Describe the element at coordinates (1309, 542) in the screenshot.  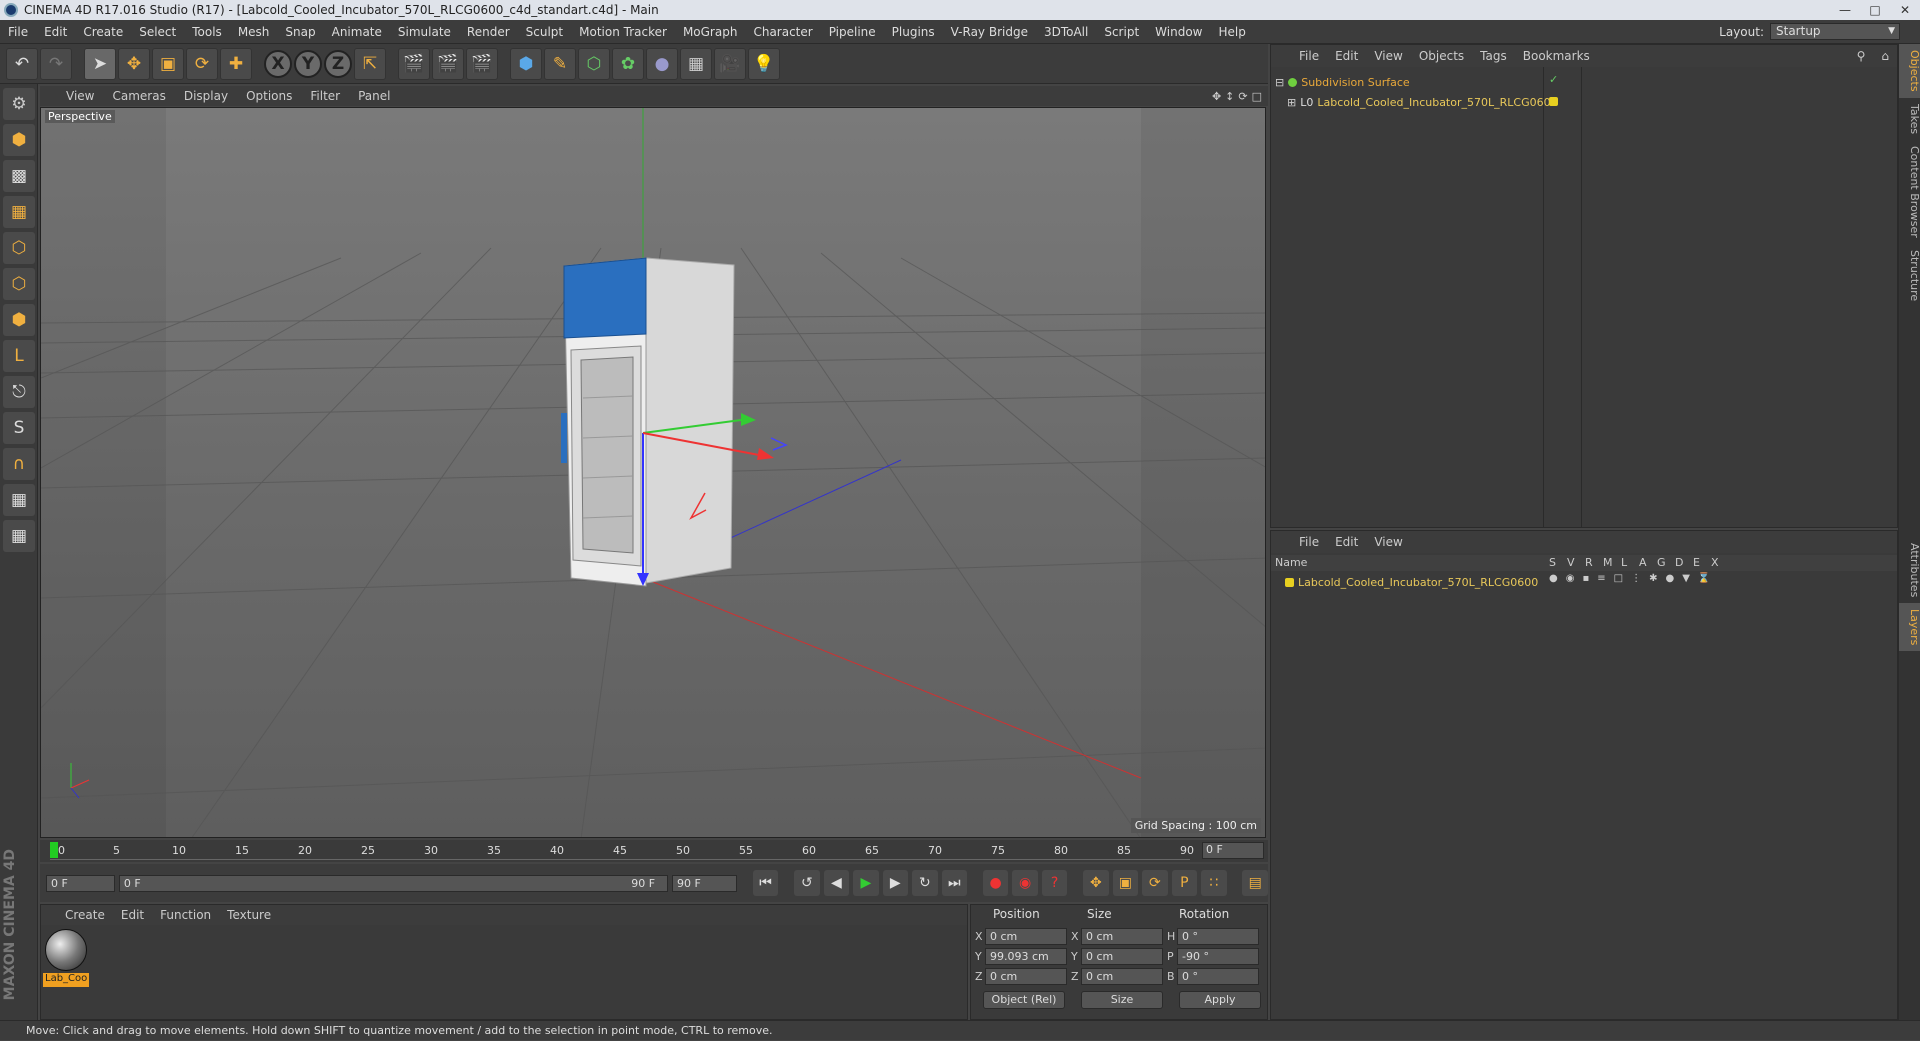
I see `layer-menu-file: File` at that location.